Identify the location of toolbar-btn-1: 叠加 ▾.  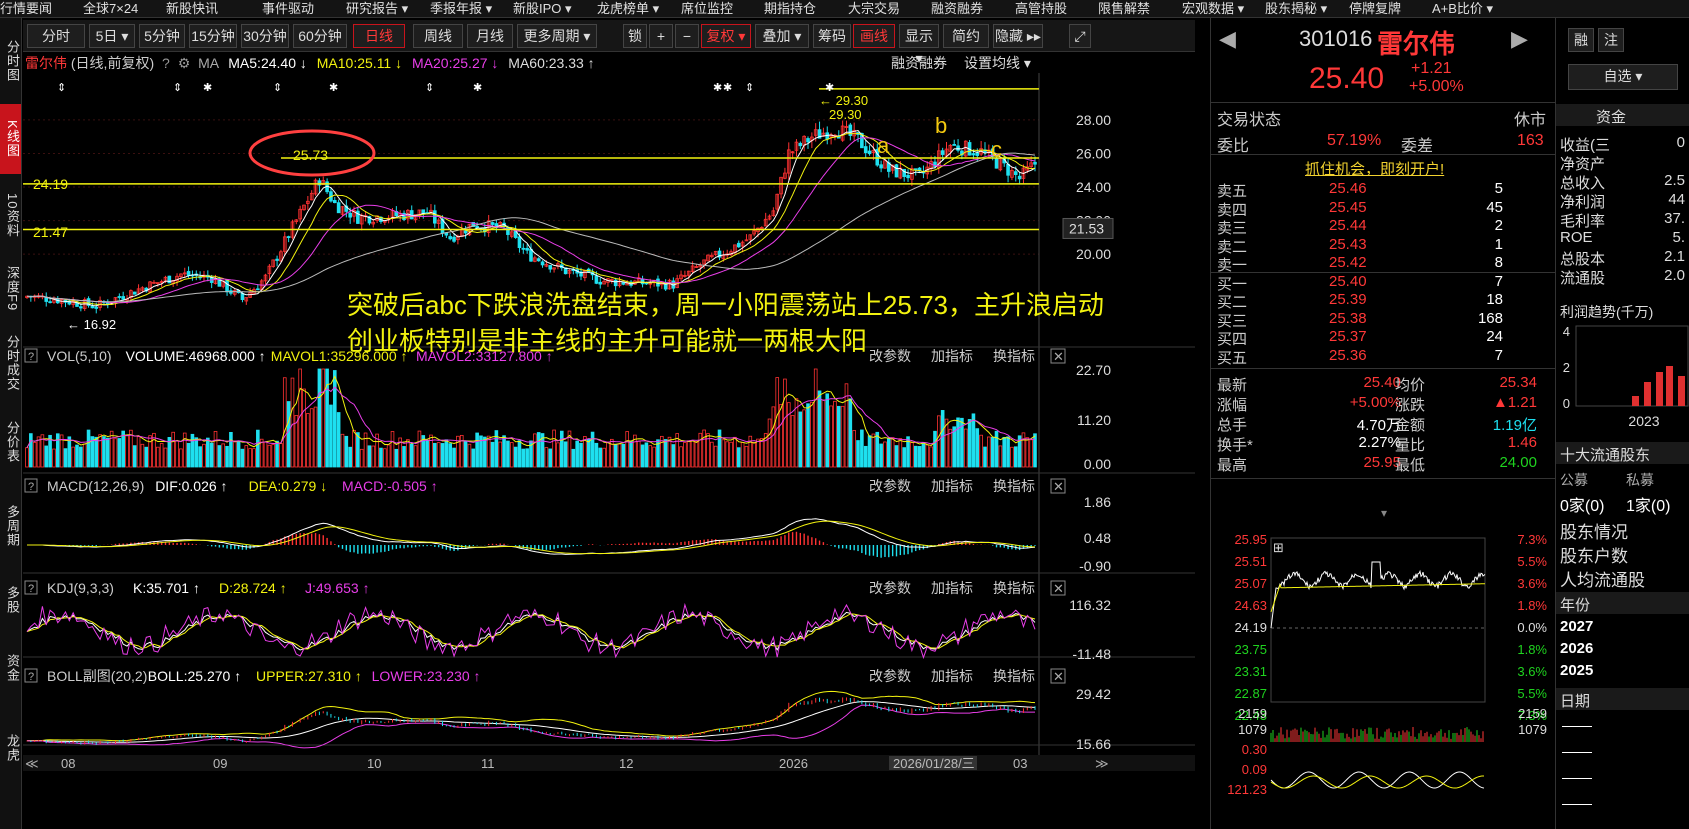
(782, 36).